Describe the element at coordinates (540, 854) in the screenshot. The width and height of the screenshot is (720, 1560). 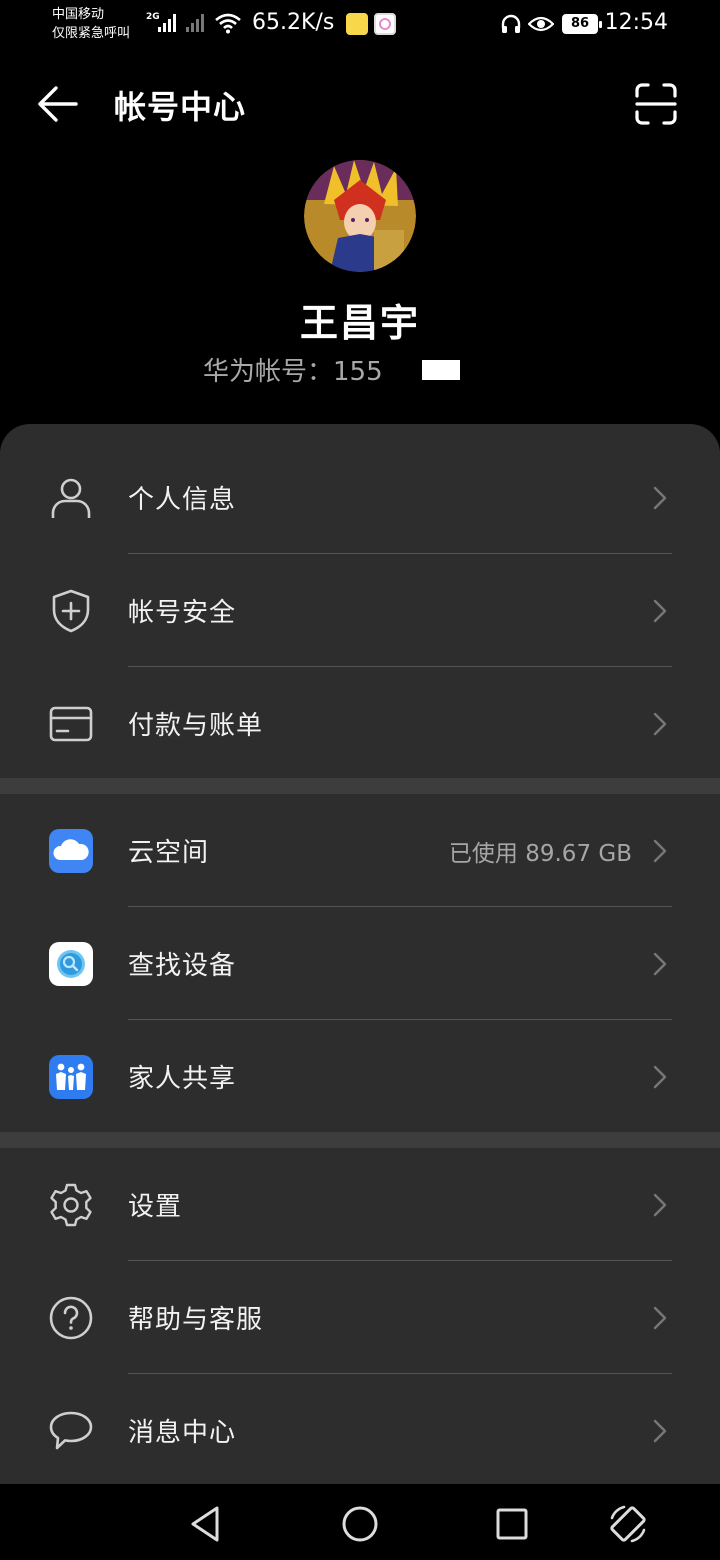
I see `cloud-usage: 已使用 89.67 GB` at that location.